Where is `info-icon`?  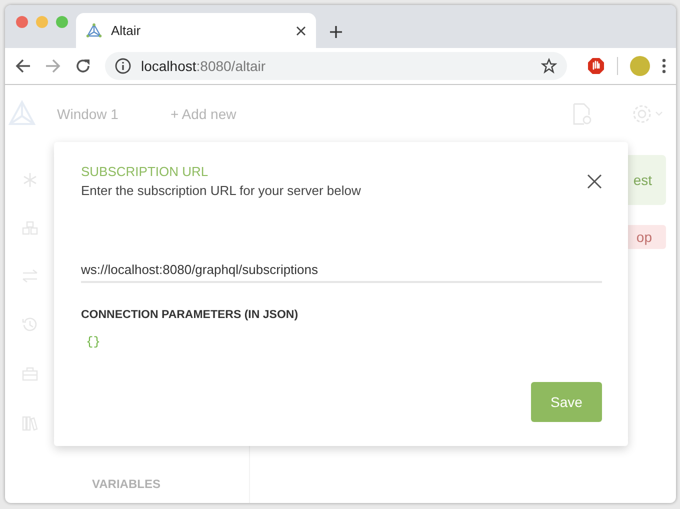 info-icon is located at coordinates (123, 66).